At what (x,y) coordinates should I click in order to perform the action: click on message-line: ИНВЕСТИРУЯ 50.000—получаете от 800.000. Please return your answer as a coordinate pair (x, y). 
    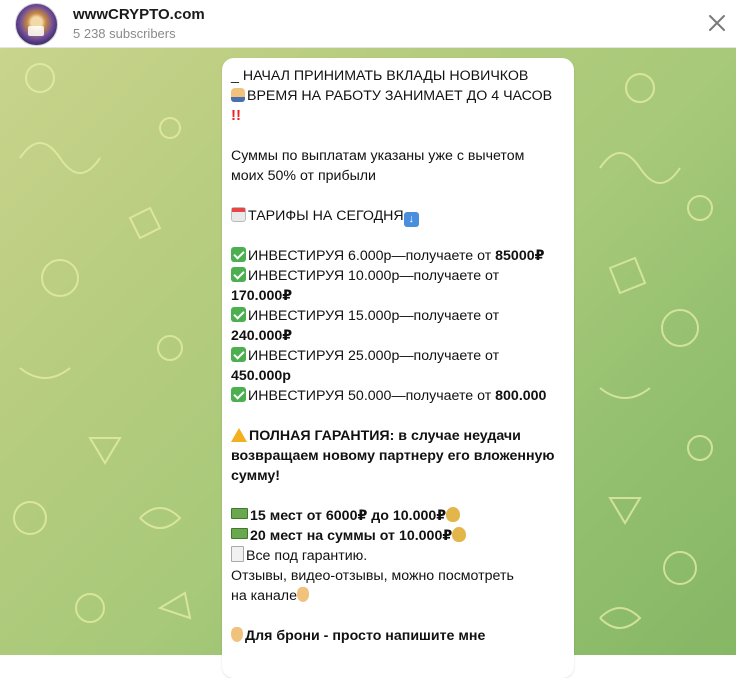
    Looking at the image, I should click on (401, 396).